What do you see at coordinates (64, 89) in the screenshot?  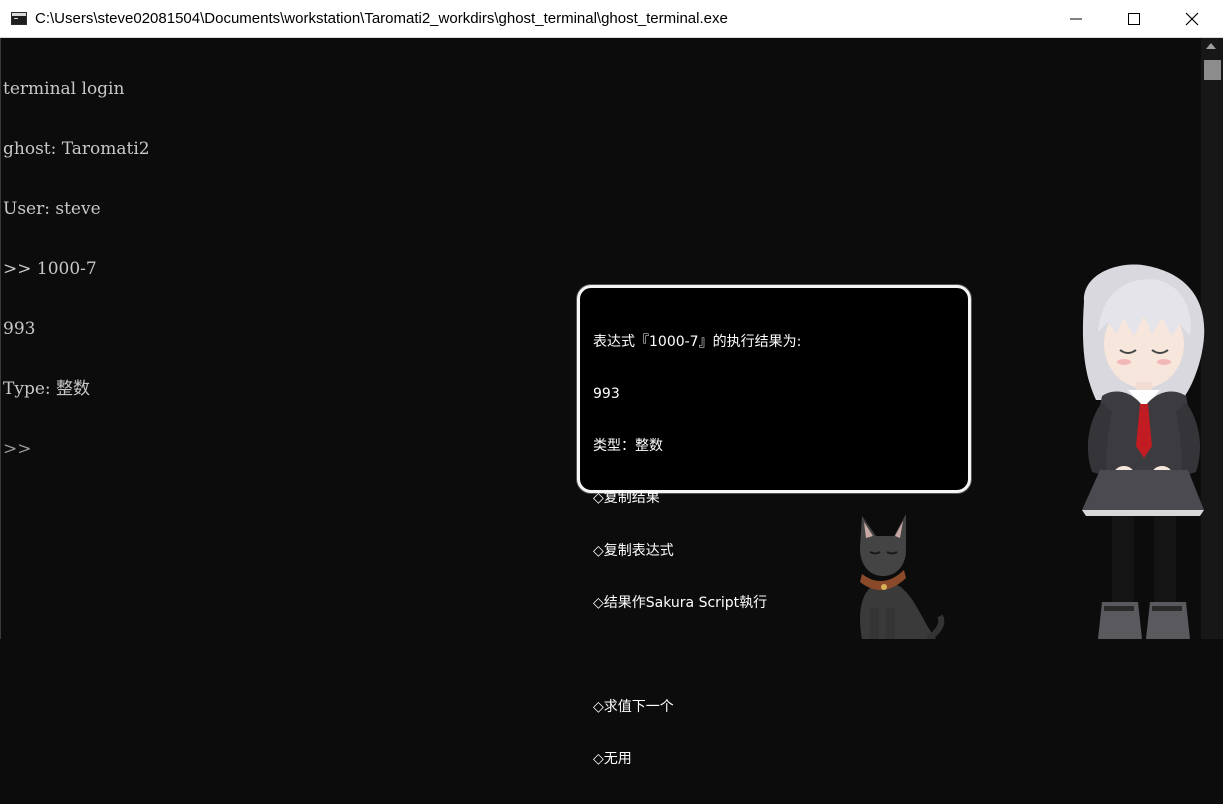 I see `console-line: terminal login` at bounding box center [64, 89].